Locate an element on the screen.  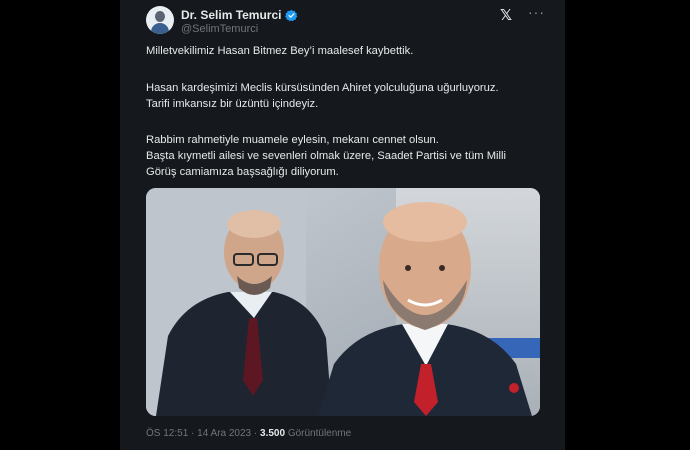
tweet-line: Tarifi imkansız bir üzüntü içindeyiz. is located at coordinates (232, 104).